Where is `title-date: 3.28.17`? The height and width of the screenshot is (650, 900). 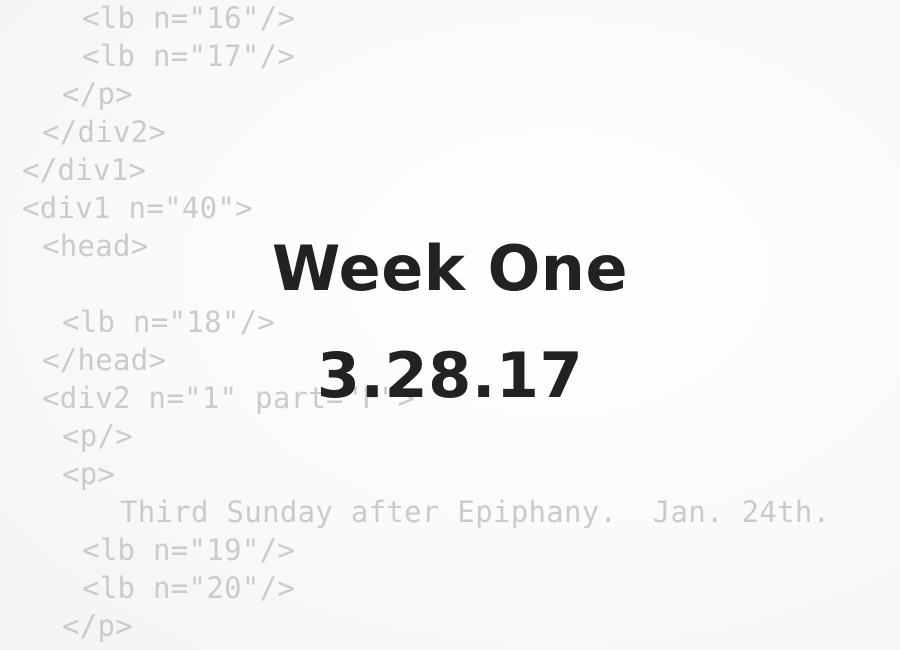
title-date: 3.28.17 is located at coordinates (450, 375).